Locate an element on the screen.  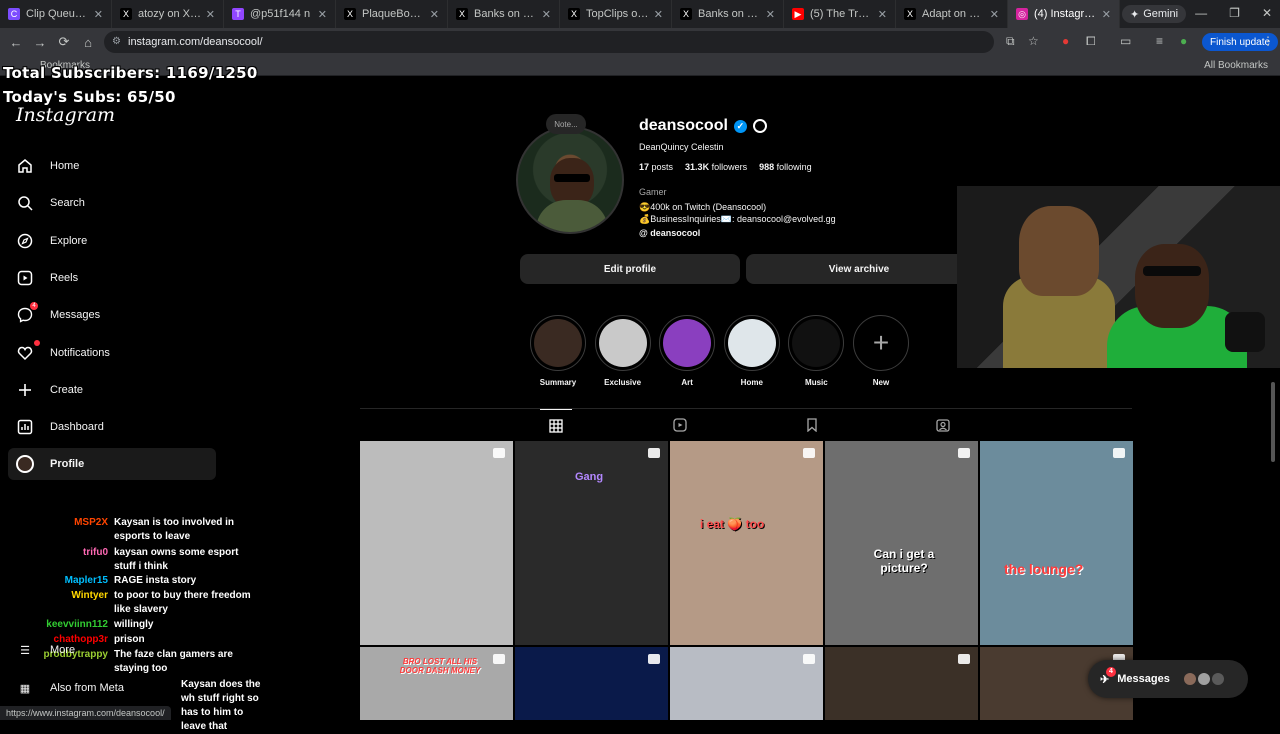
tab-favicon-icon: T is located at coordinates (238, 14).